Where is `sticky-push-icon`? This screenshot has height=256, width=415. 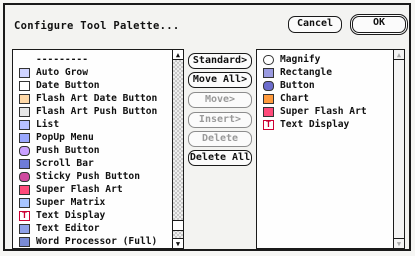
sticky-push-icon is located at coordinates (24, 176).